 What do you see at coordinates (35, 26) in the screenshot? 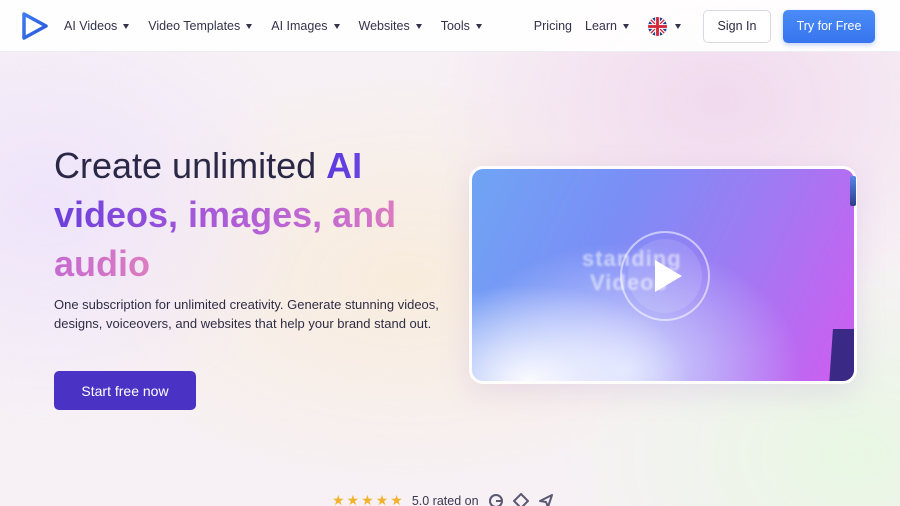
I see `logo-icon` at bounding box center [35, 26].